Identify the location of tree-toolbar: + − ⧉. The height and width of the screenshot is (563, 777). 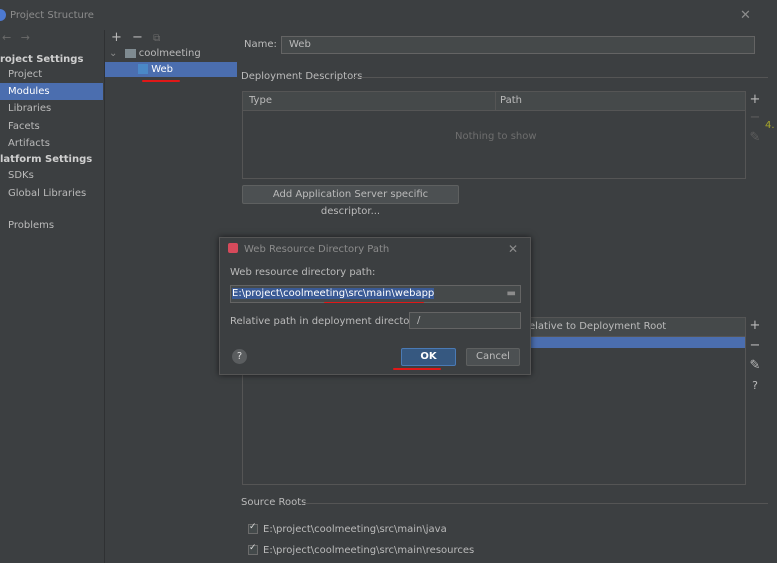
(135, 37).